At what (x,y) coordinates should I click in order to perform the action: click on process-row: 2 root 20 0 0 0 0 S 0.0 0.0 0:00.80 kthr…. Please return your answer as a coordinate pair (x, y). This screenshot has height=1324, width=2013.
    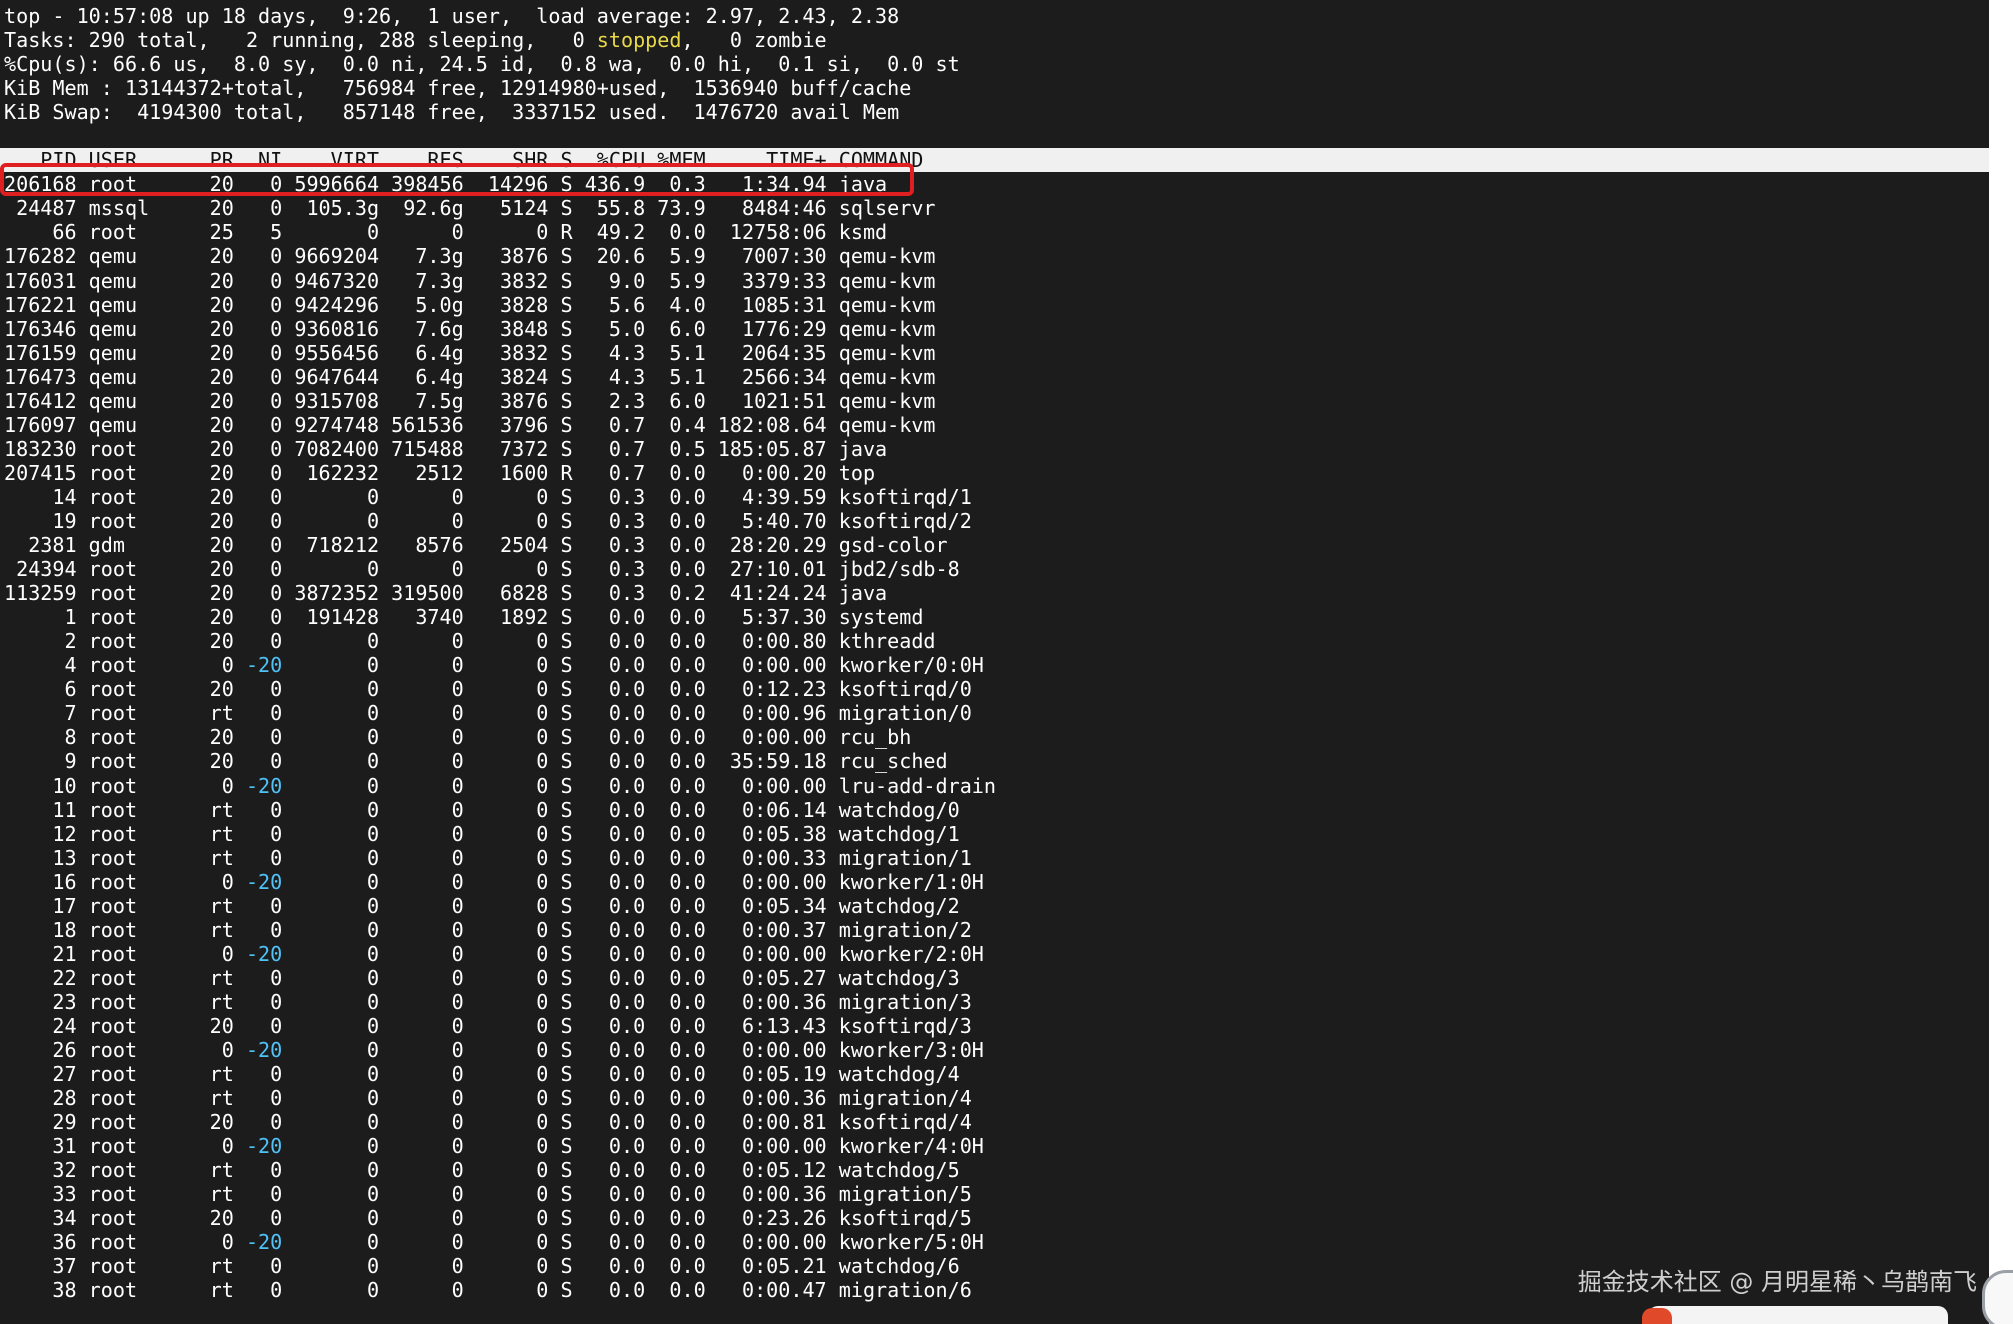
    Looking at the image, I should click on (996, 641).